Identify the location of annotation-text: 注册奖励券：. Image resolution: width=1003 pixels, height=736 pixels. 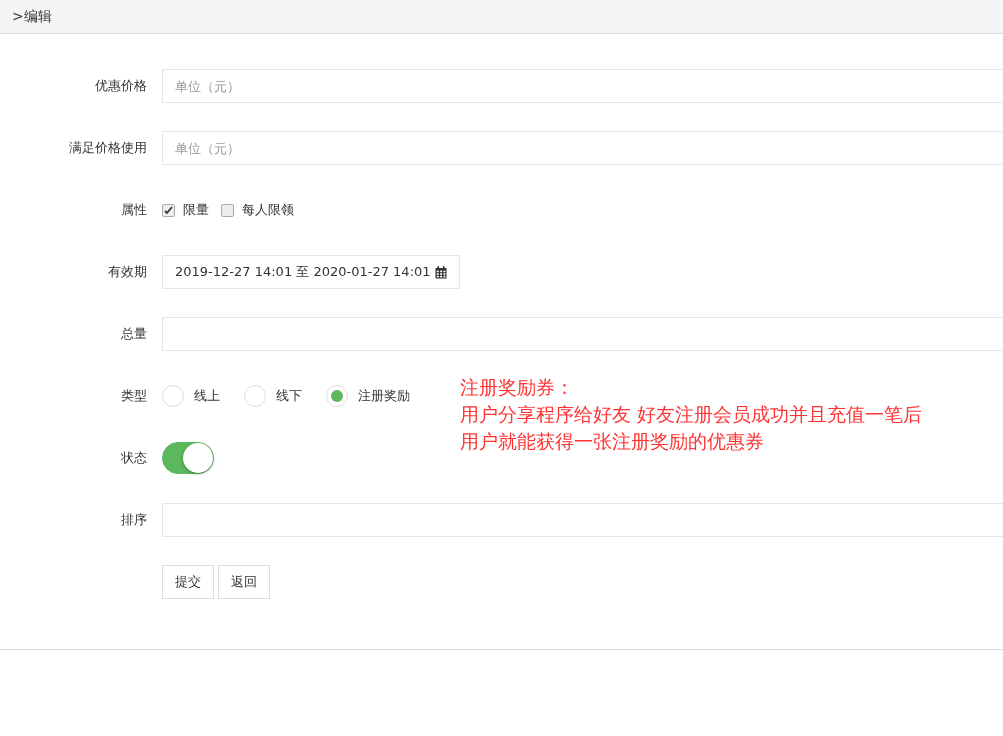
(517, 387).